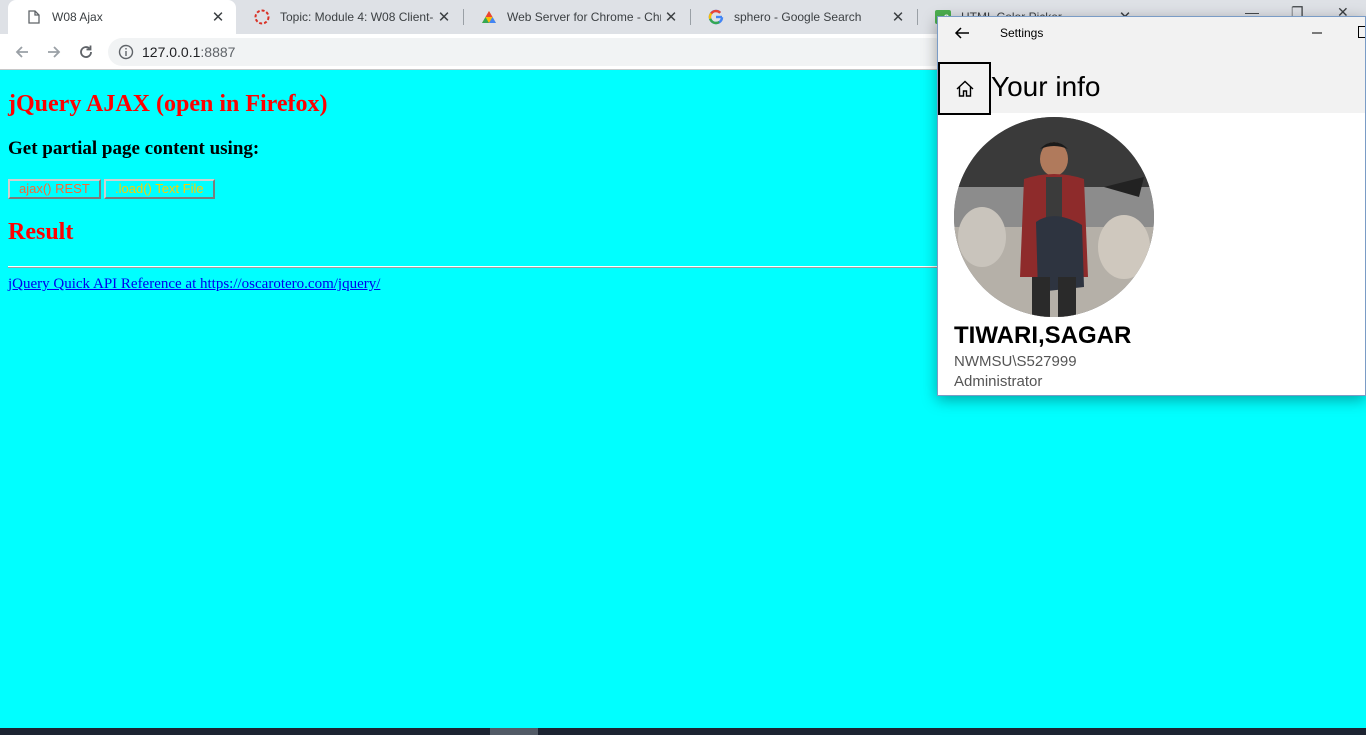 The width and height of the screenshot is (1366, 735). I want to click on reload-icon, so click(86, 51).